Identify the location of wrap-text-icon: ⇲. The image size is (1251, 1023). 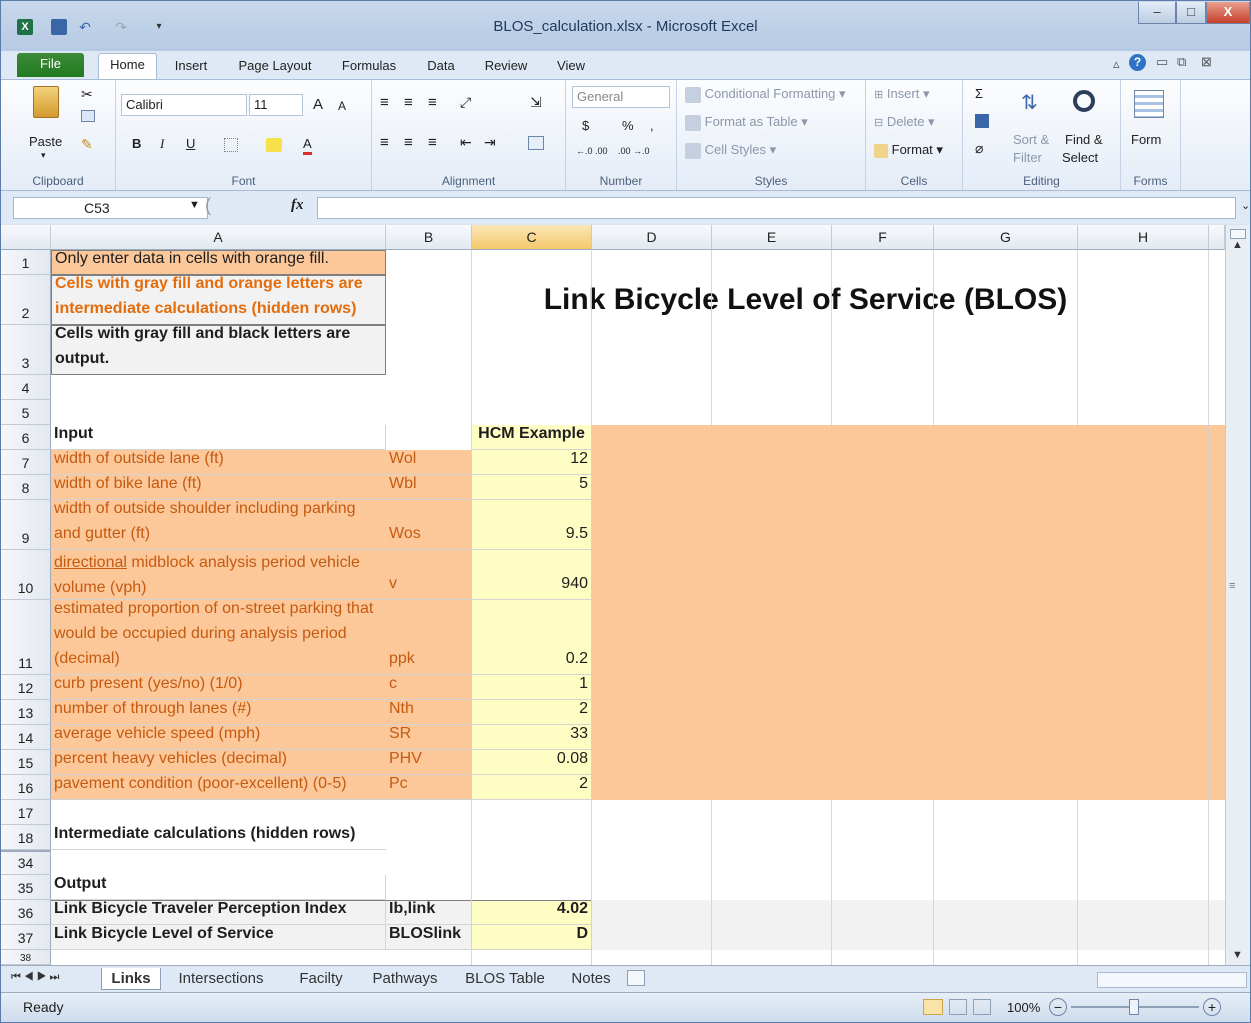
(536, 102).